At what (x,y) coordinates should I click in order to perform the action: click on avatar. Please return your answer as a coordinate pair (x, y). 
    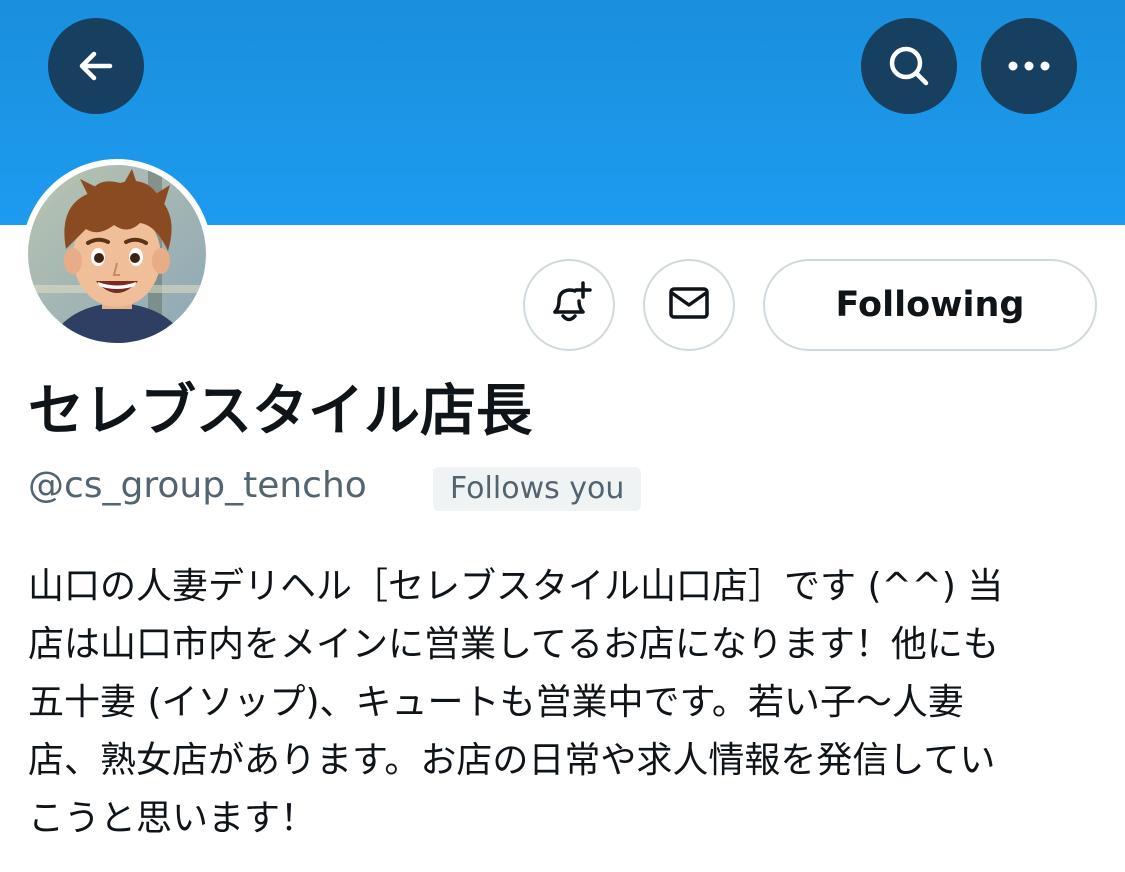
    Looking at the image, I should click on (117, 254).